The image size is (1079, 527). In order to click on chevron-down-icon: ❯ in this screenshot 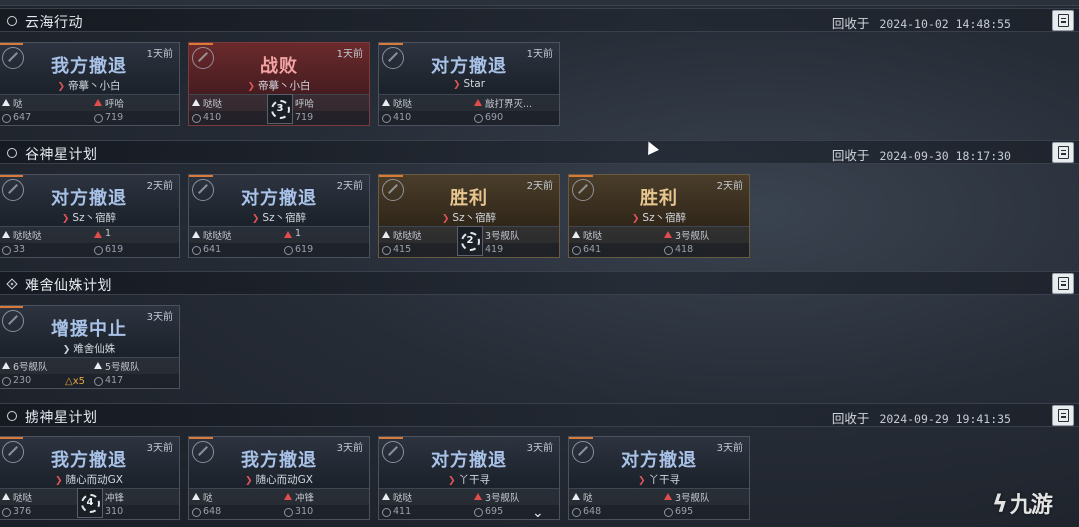, I will do `click(251, 87)`.